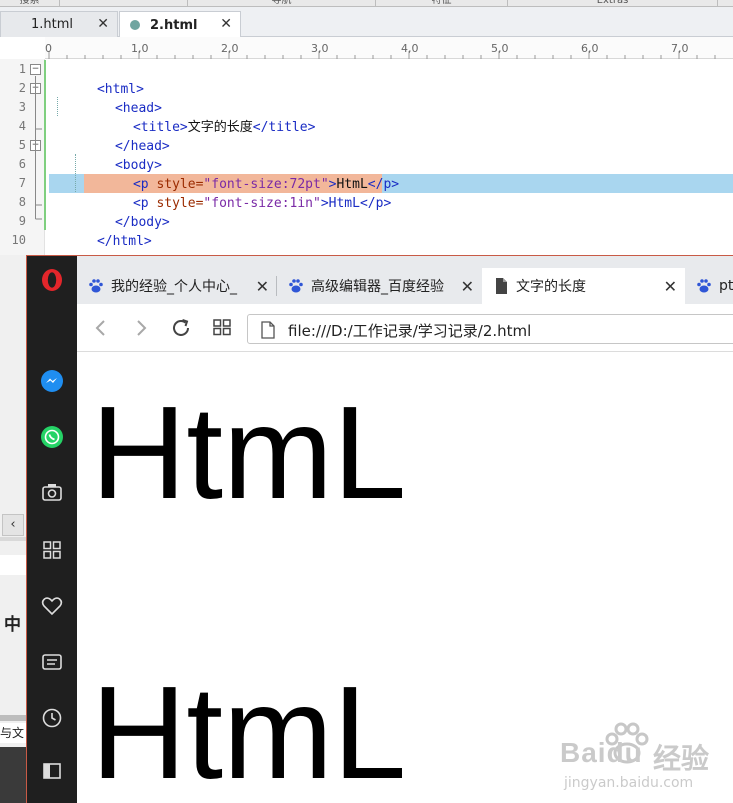 The height and width of the screenshot is (803, 733). Describe the element at coordinates (726, 286) in the screenshot. I see `browser-tab-label: pt` at that location.